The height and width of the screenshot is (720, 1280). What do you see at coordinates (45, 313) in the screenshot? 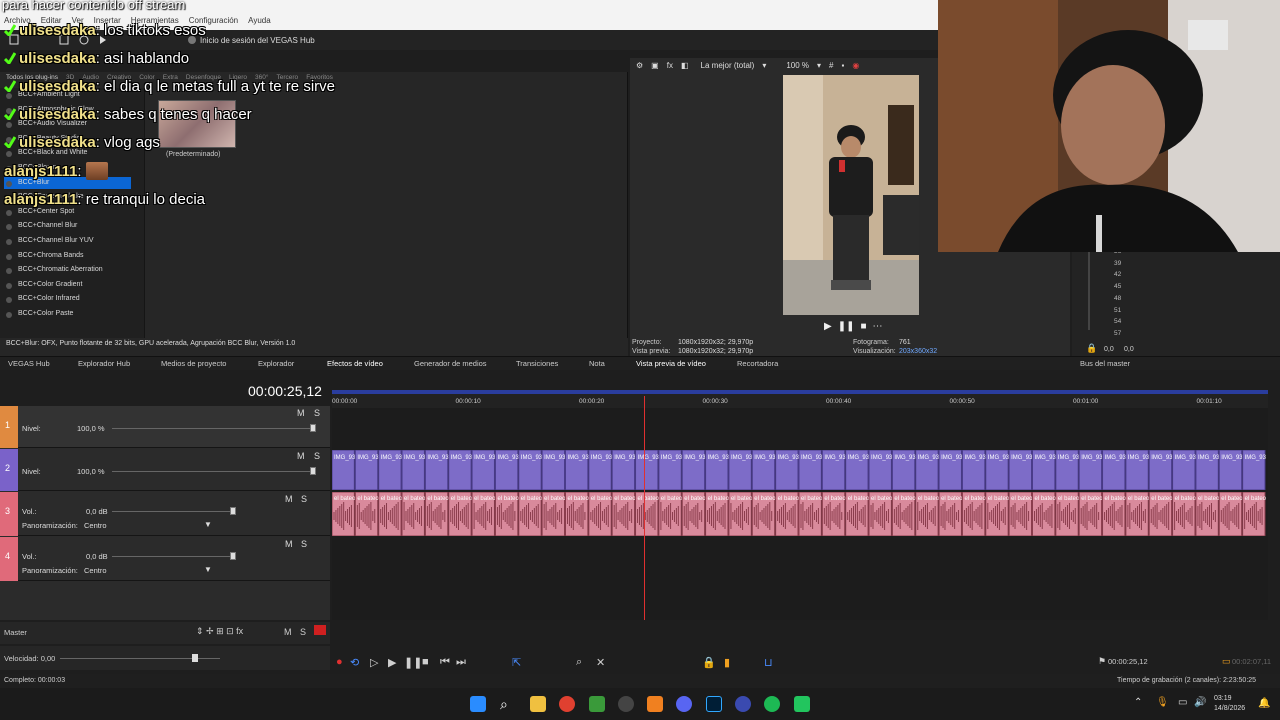
I see `fx-list-item: BCC+Color Paste` at bounding box center [45, 313].